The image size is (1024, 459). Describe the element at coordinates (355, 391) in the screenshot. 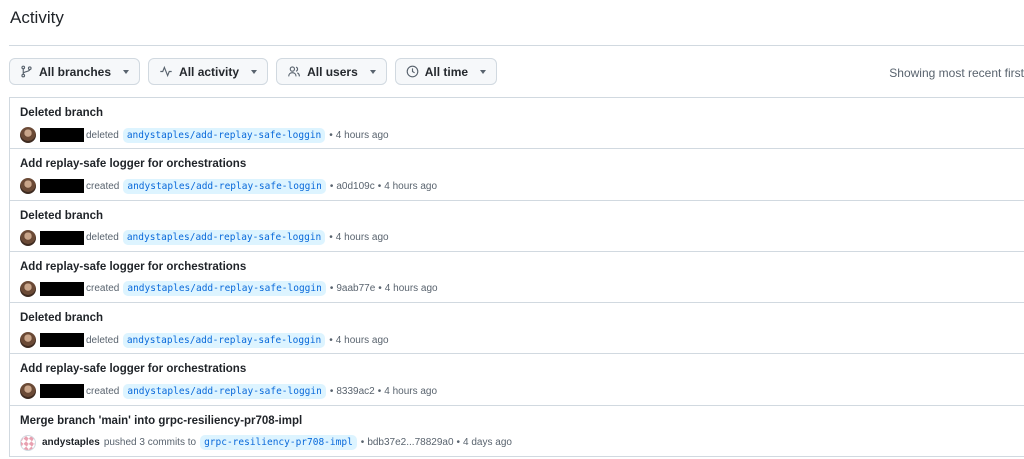

I see `commit-link: 8339ac2` at that location.